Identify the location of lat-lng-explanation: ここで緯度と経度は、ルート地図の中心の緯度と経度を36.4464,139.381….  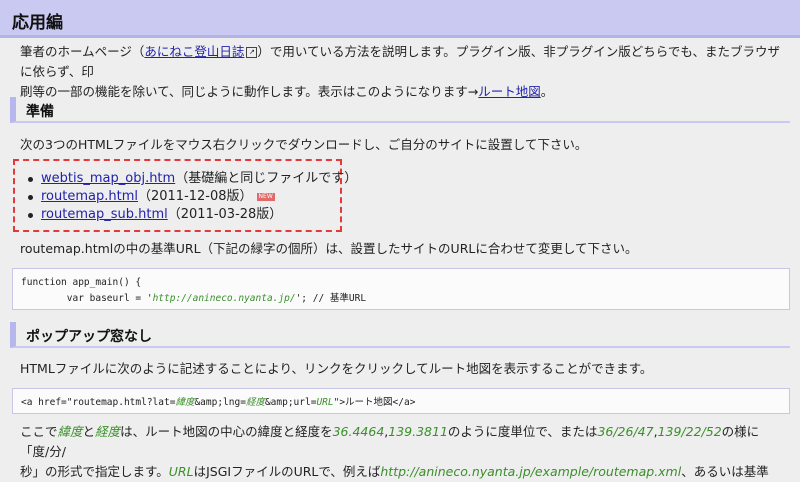
(394, 451).